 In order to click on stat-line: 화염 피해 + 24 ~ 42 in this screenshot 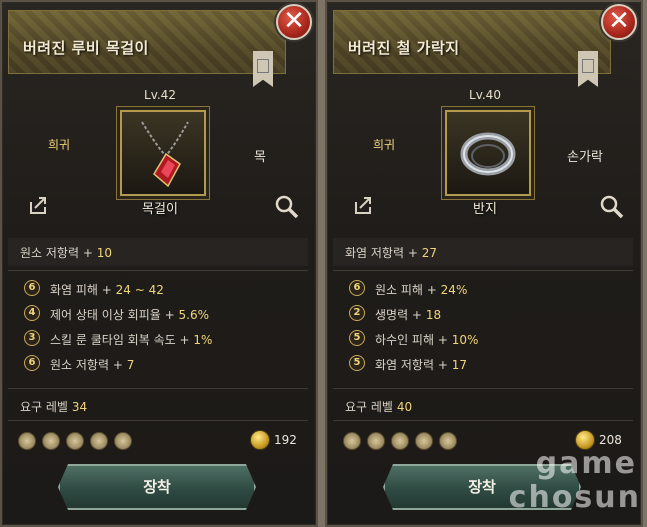, I will do `click(107, 290)`.